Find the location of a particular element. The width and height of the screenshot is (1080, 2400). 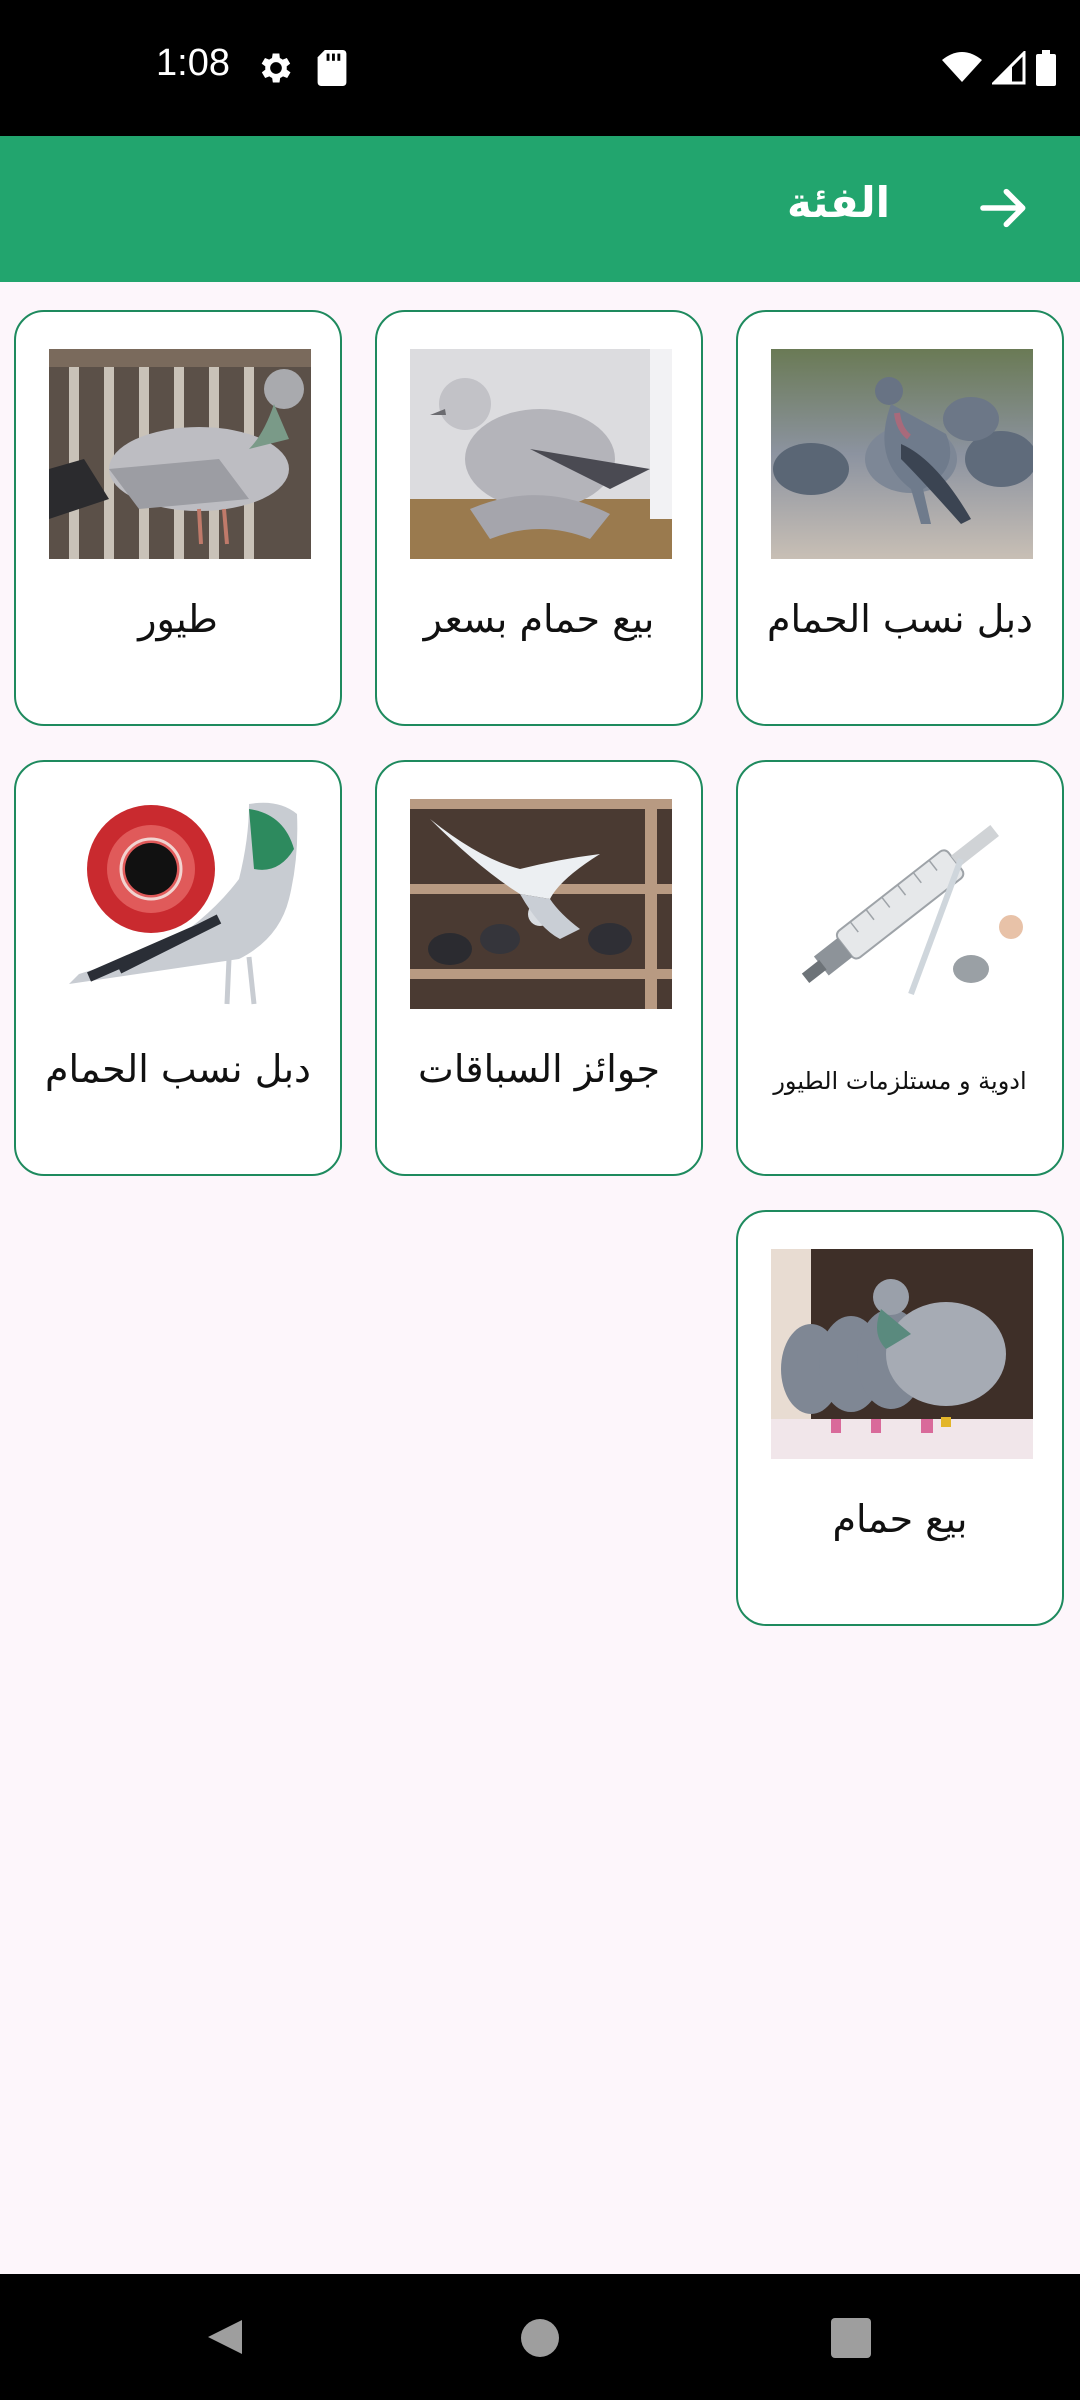

sd-card-icon is located at coordinates (332, 68).